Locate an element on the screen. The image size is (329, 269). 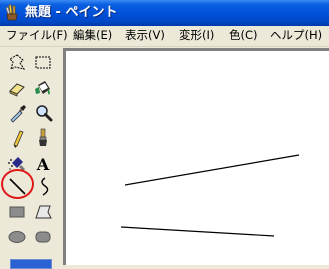
curve-tool is located at coordinates (43, 186).